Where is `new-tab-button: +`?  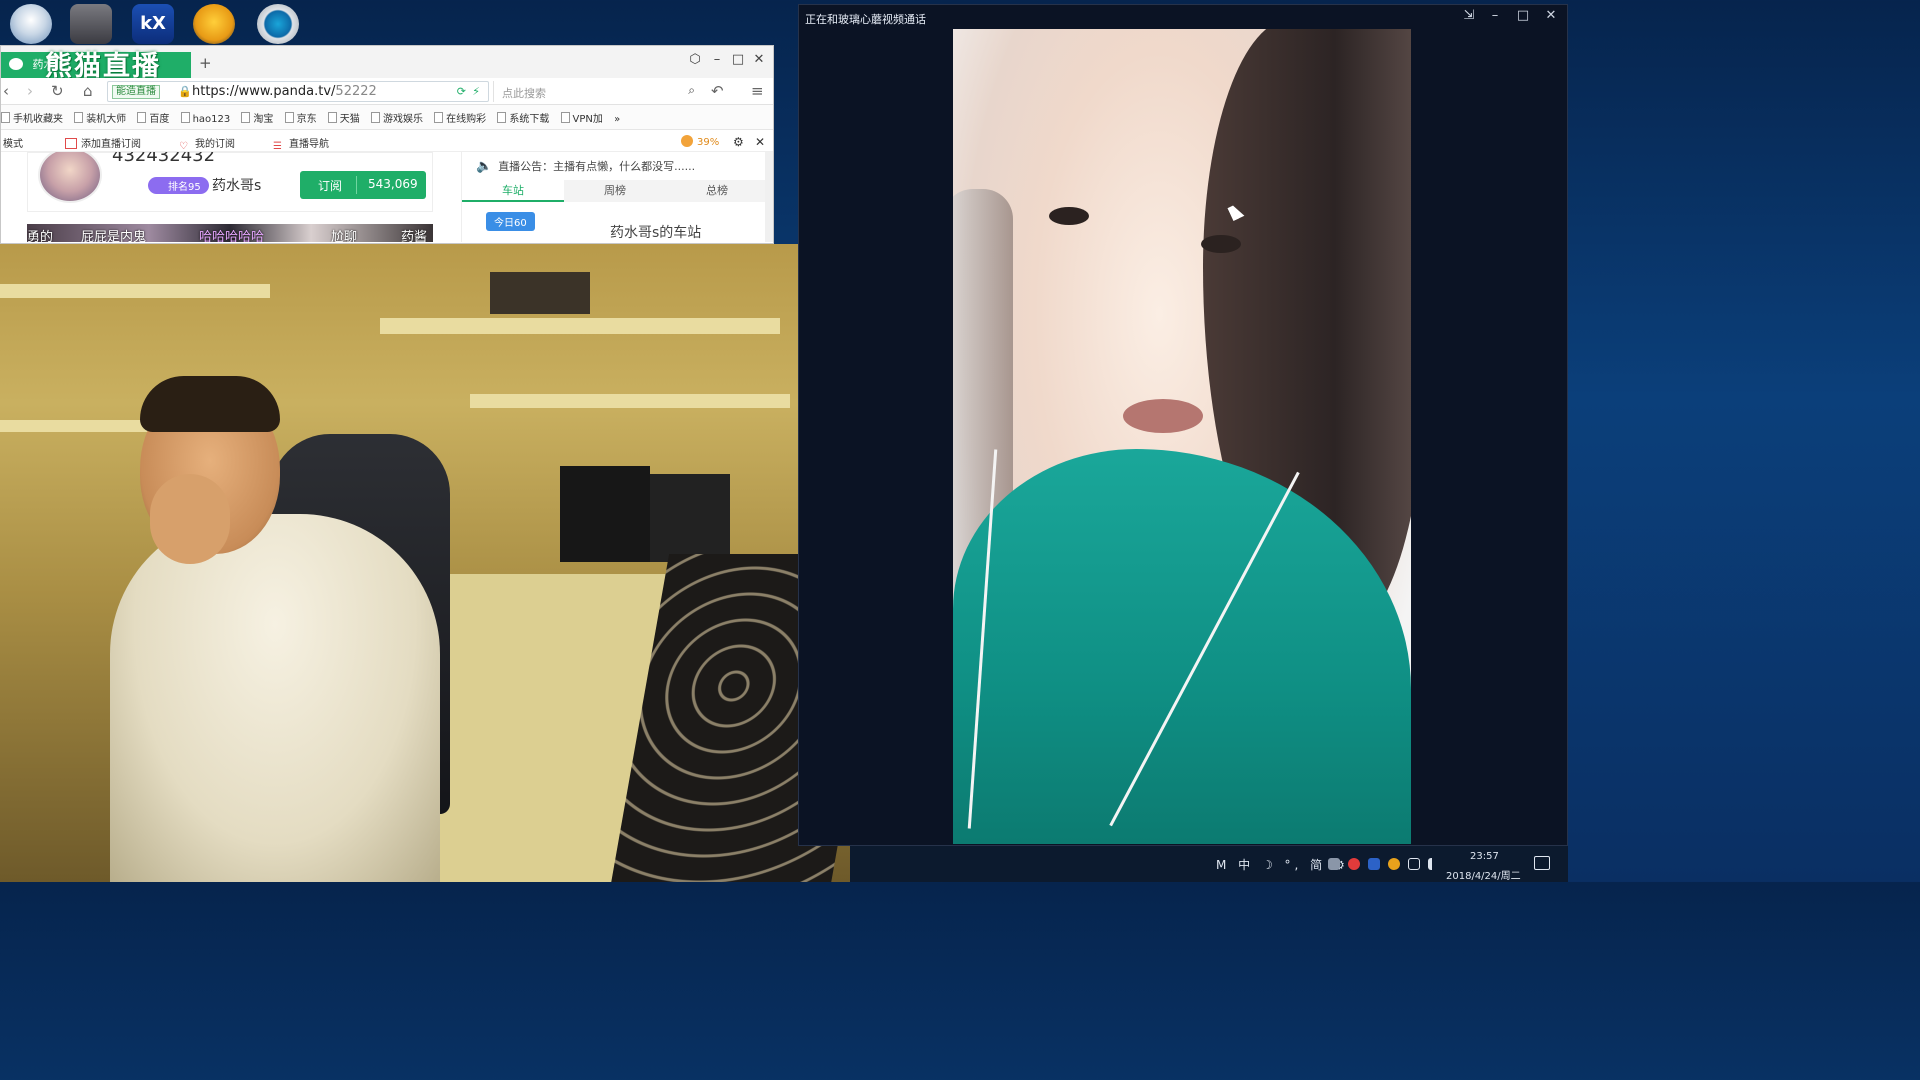
new-tab-button: + is located at coordinates (205, 63).